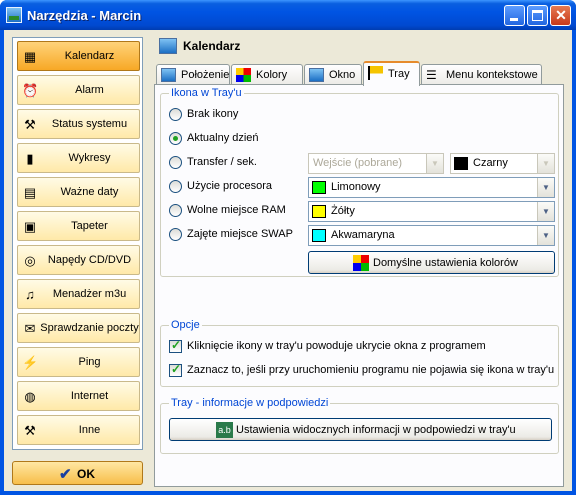 This screenshot has width=576, height=495. I want to click on sidebar-item-alarm: ⏰ Alarm, so click(78, 90).